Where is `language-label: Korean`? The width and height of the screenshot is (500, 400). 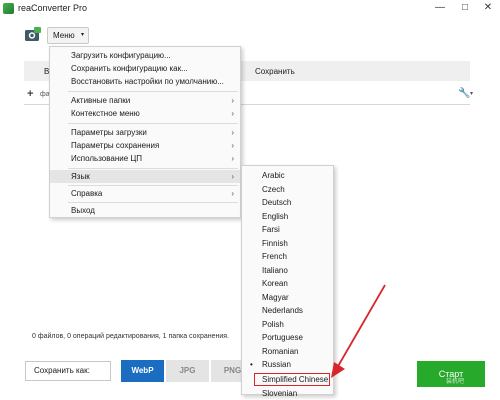 language-label: Korean is located at coordinates (275, 283).